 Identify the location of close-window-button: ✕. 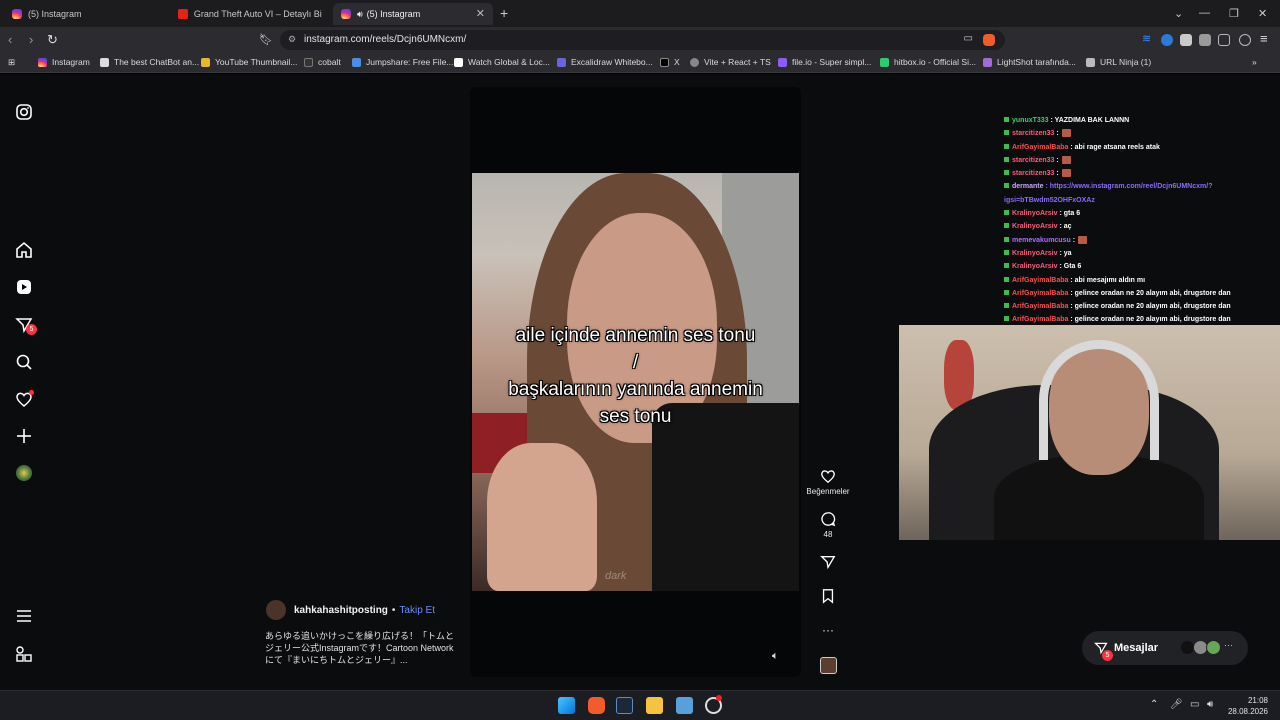
(1262, 13).